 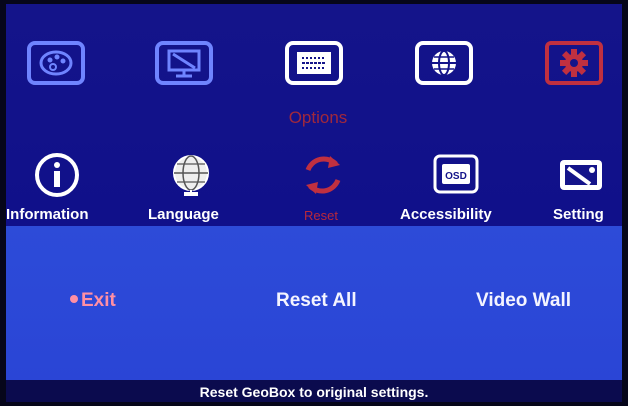 What do you see at coordinates (314, 63) in the screenshot?
I see `options-panel-icon` at bounding box center [314, 63].